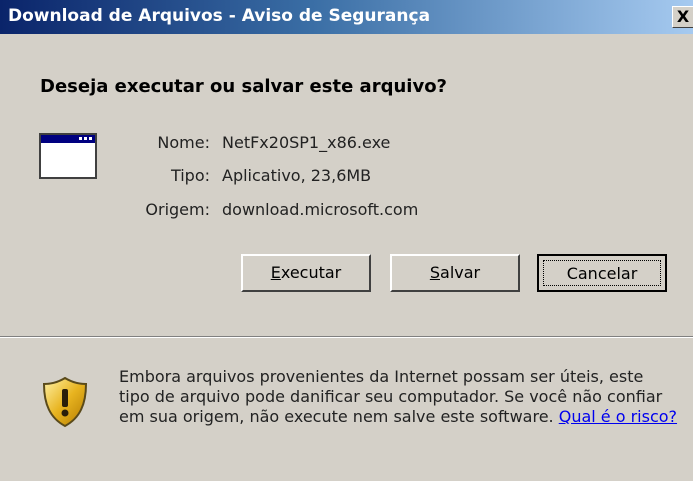 Image resolution: width=693 pixels, height=481 pixels. Describe the element at coordinates (65, 402) in the screenshot. I see `security-shield-icon` at that location.